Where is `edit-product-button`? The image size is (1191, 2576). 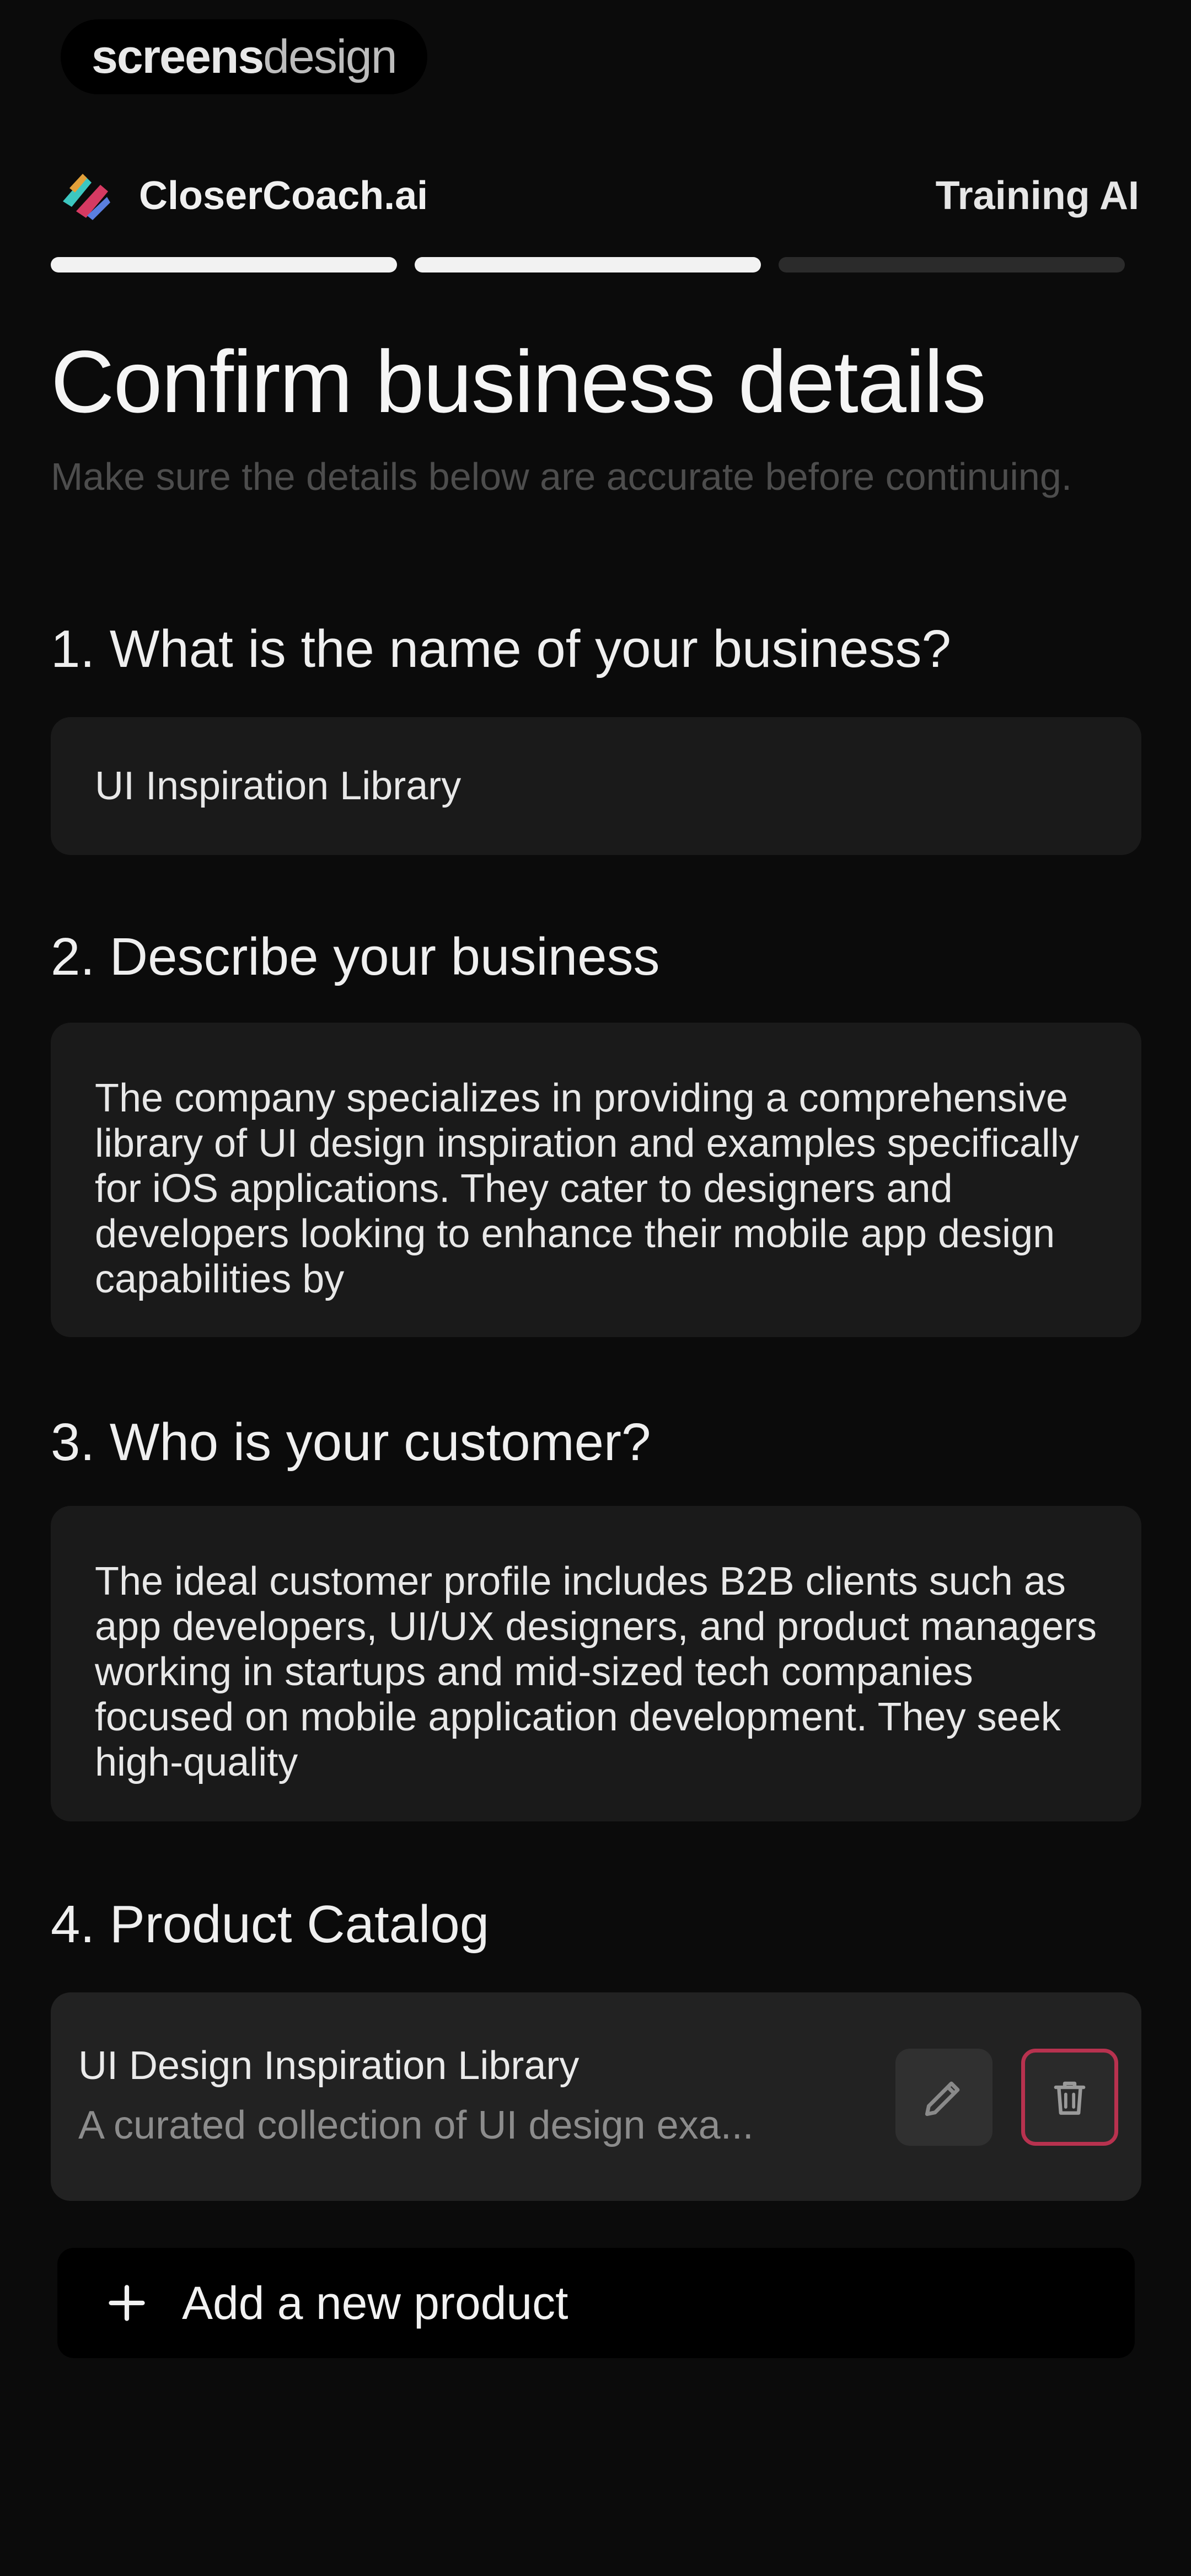
edit-product-button is located at coordinates (944, 2097).